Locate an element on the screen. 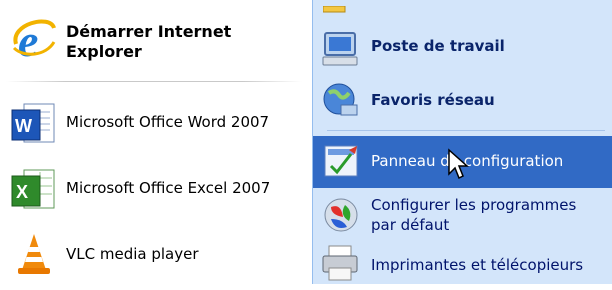  excel-icon: X is located at coordinates (34, 190).